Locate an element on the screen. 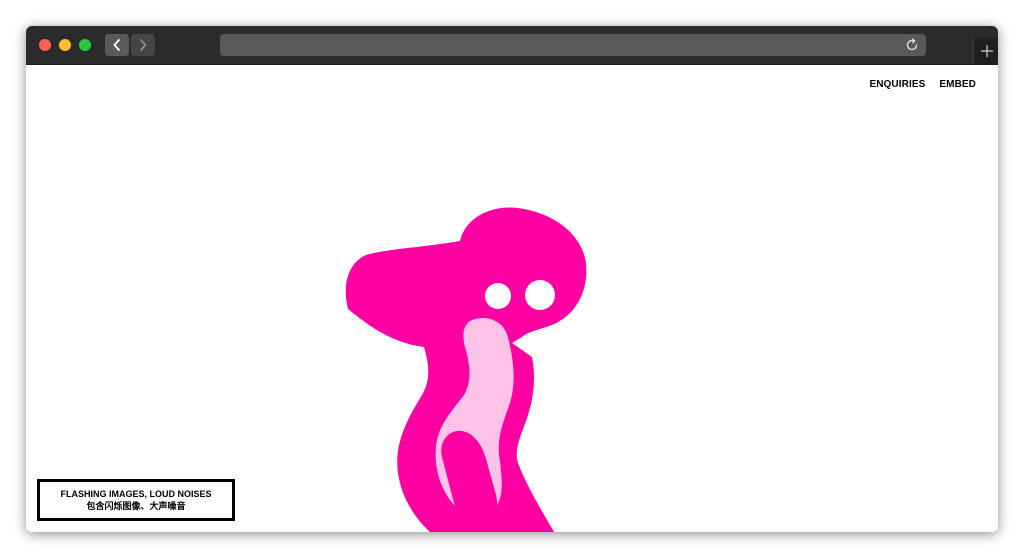 This screenshot has width=1024, height=558. close-window-button is located at coordinates (45, 45).